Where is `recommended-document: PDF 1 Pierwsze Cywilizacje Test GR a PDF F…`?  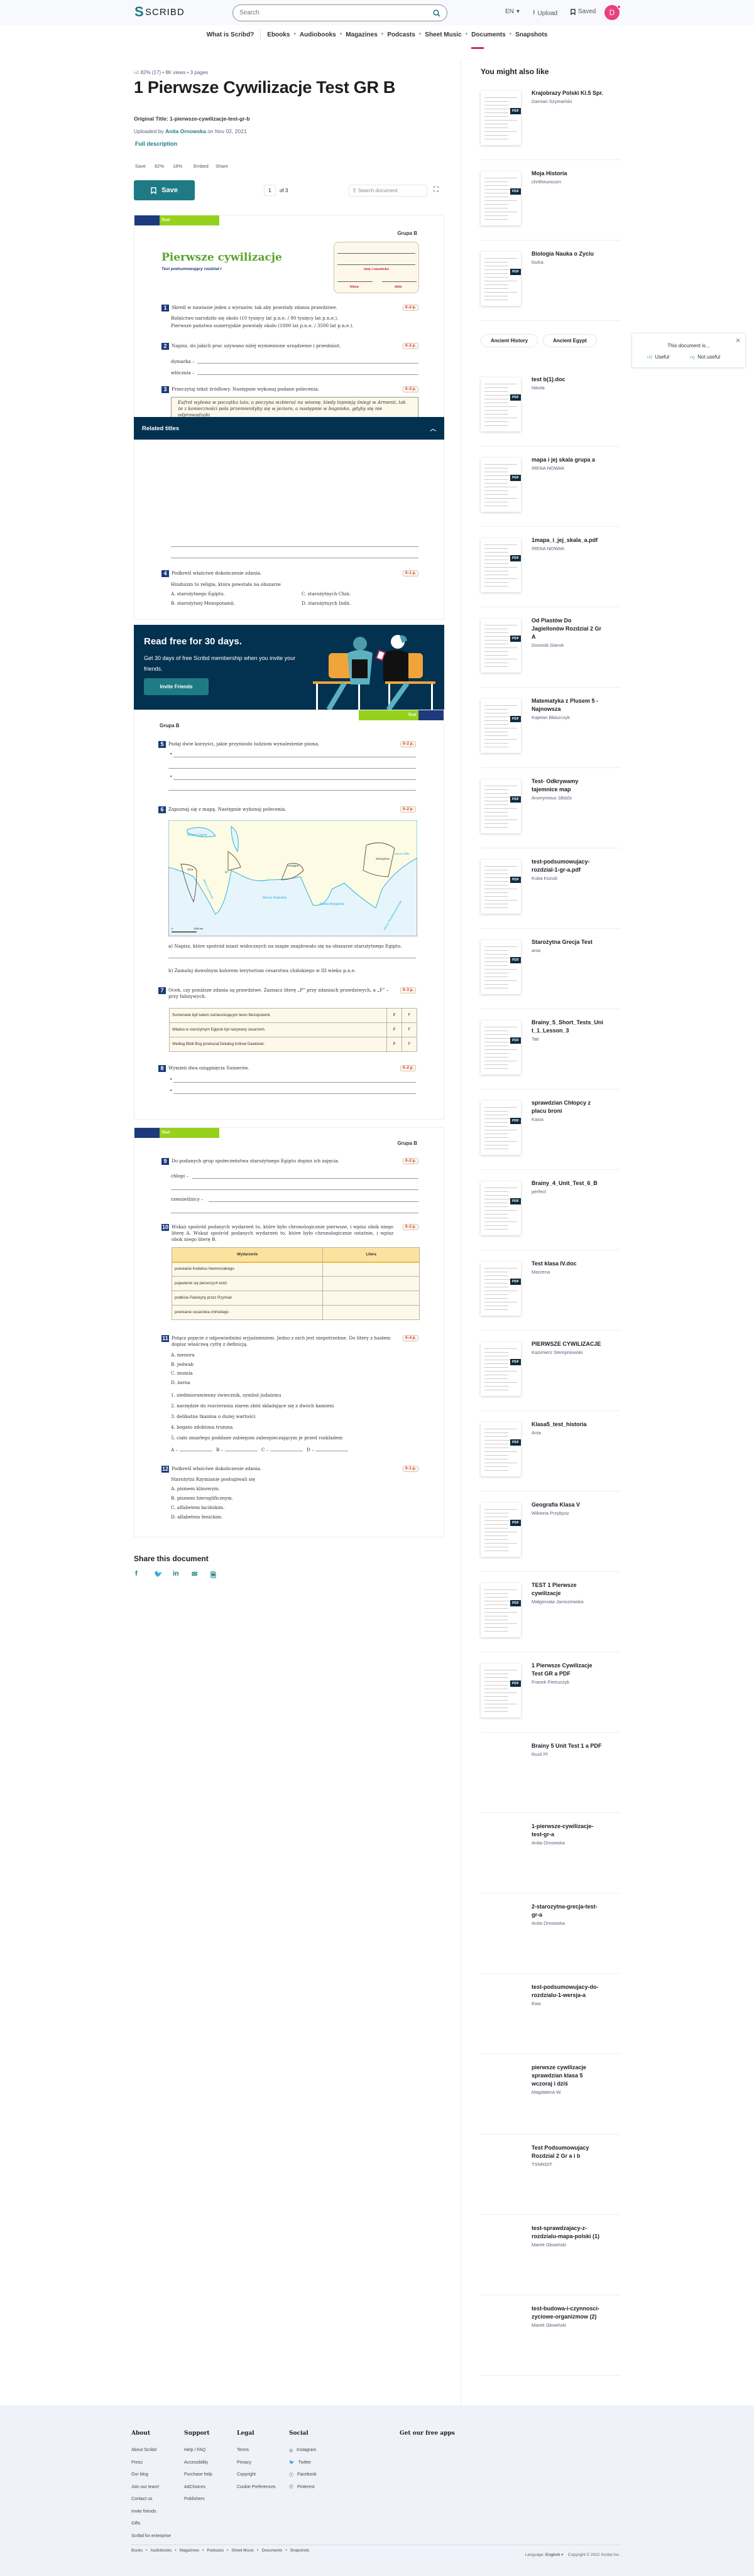 recommended-document: PDF 1 Pierwsze Cywilizacje Test GR a PDF F… is located at coordinates (550, 1693).